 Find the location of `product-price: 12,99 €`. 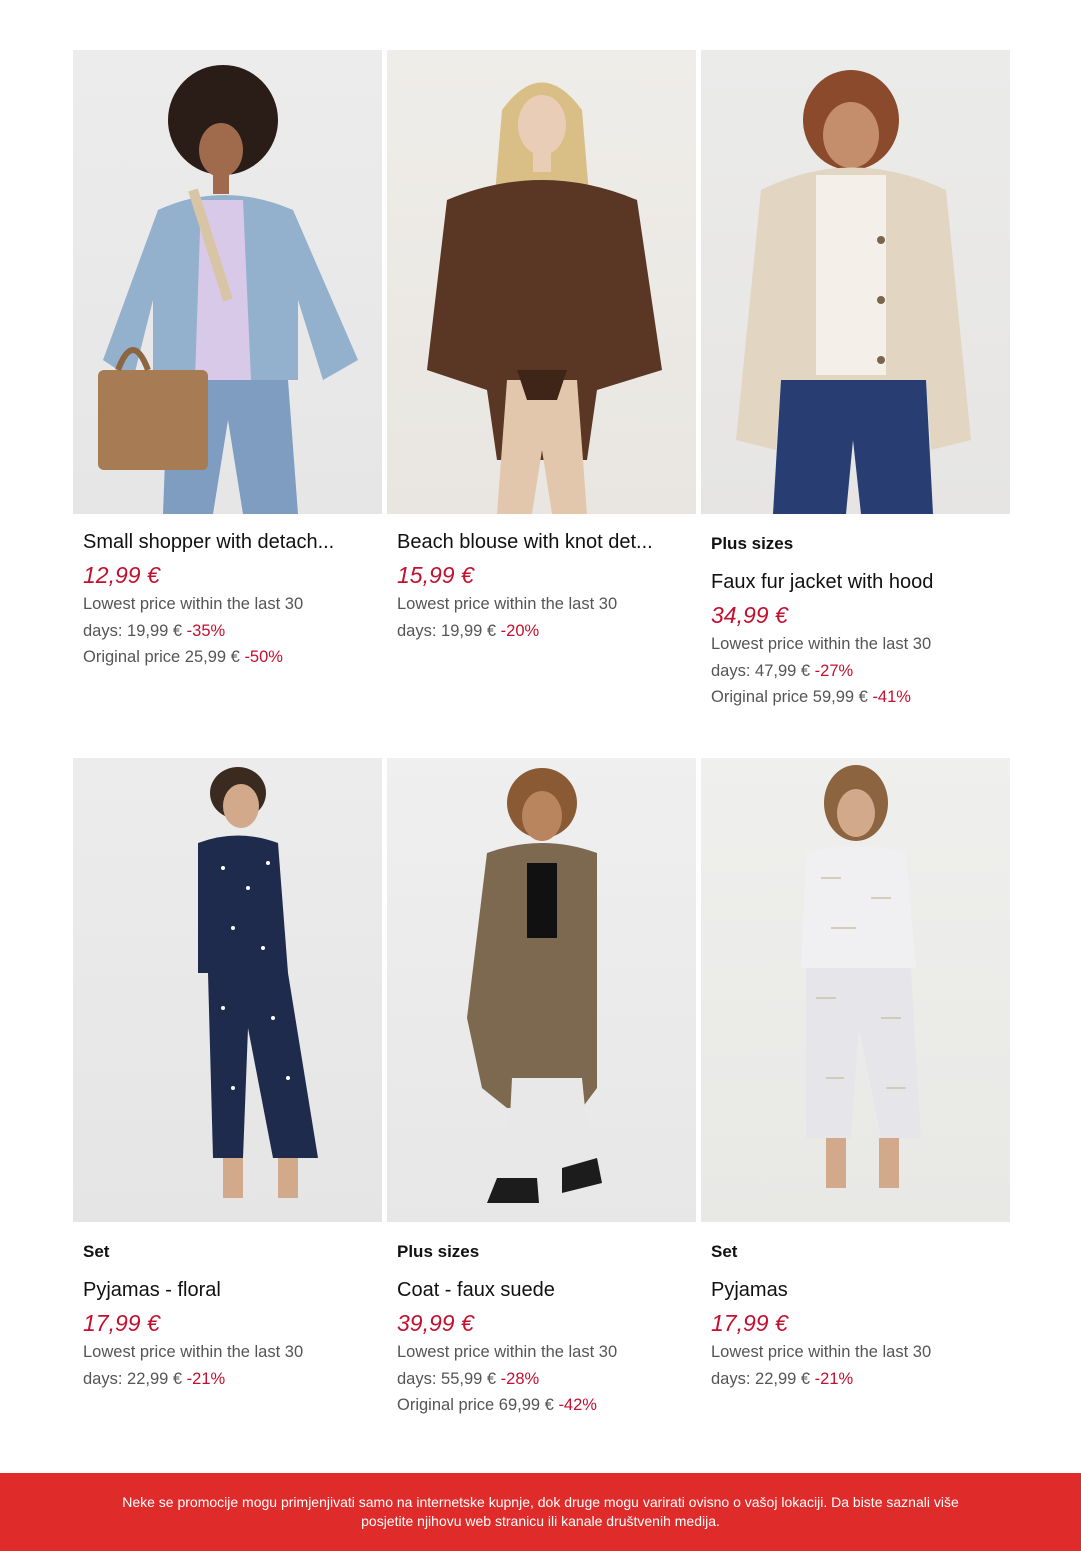

product-price: 12,99 € is located at coordinates (121, 575).